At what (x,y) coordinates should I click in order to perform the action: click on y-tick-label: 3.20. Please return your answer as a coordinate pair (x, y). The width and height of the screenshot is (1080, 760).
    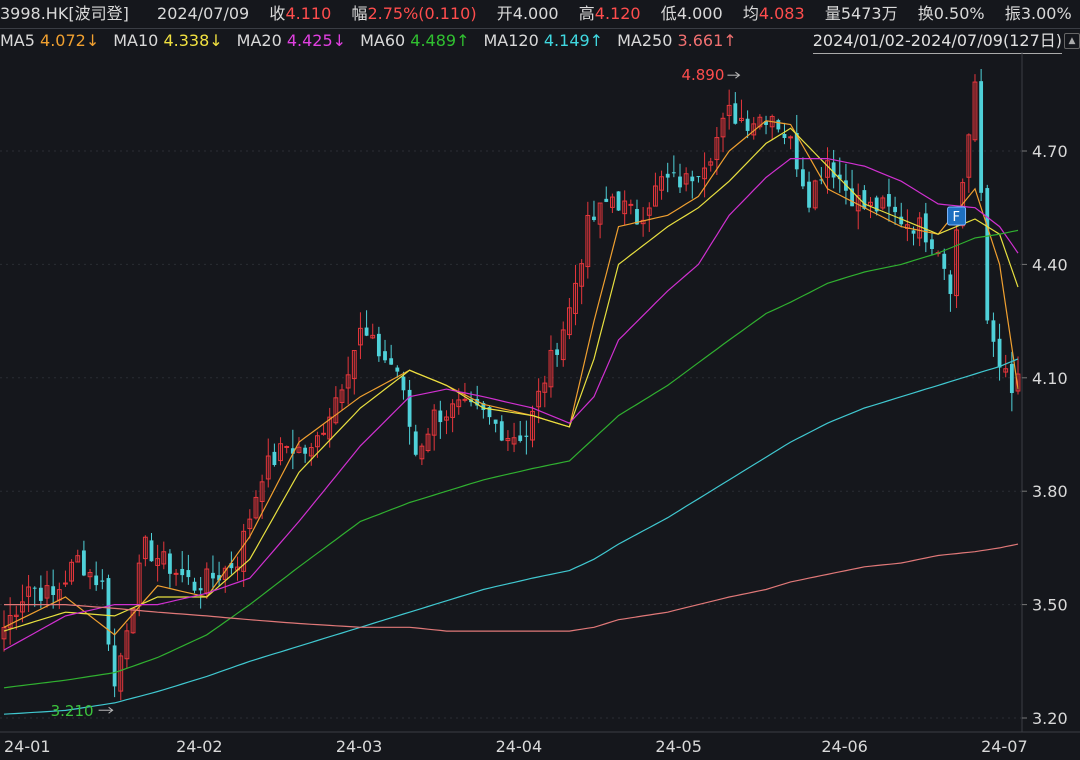
    Looking at the image, I should click on (1050, 718).